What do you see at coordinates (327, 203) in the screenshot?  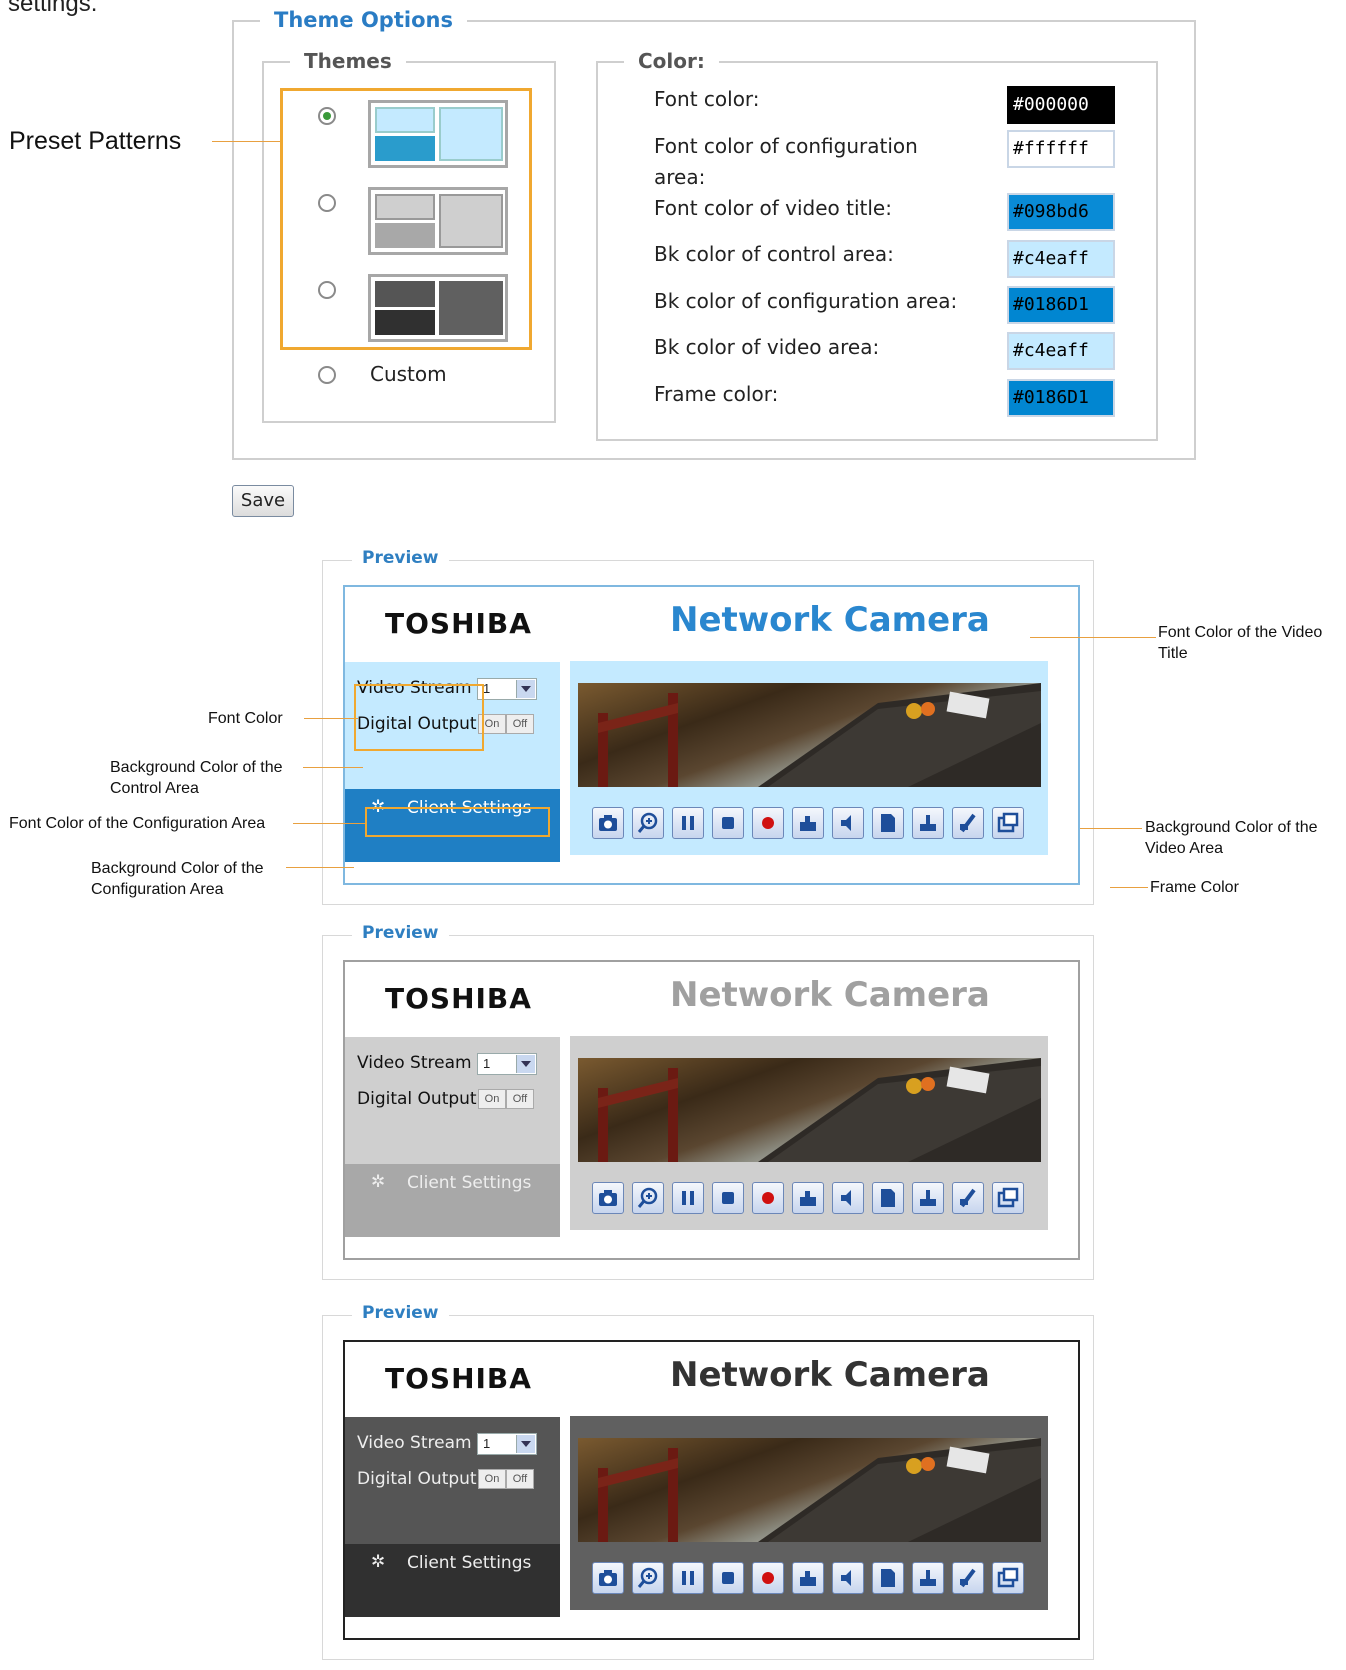 I see `theme-radio-gray` at bounding box center [327, 203].